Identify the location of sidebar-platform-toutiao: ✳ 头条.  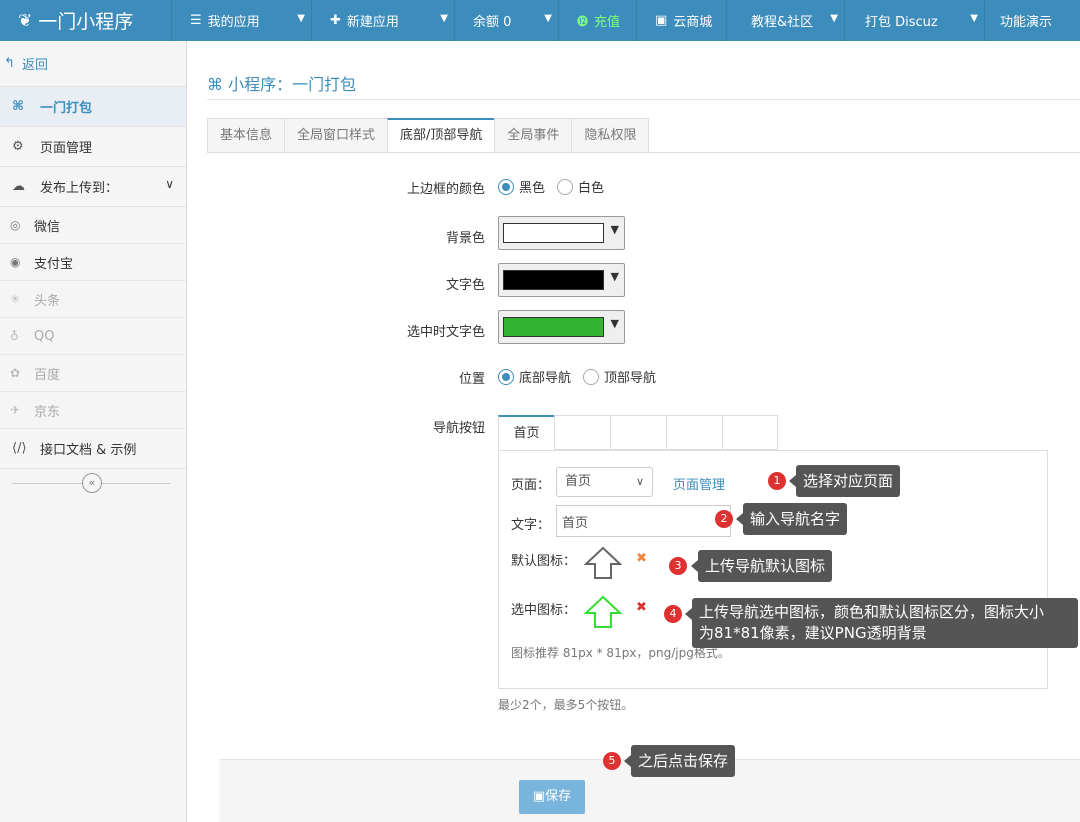
(93, 299).